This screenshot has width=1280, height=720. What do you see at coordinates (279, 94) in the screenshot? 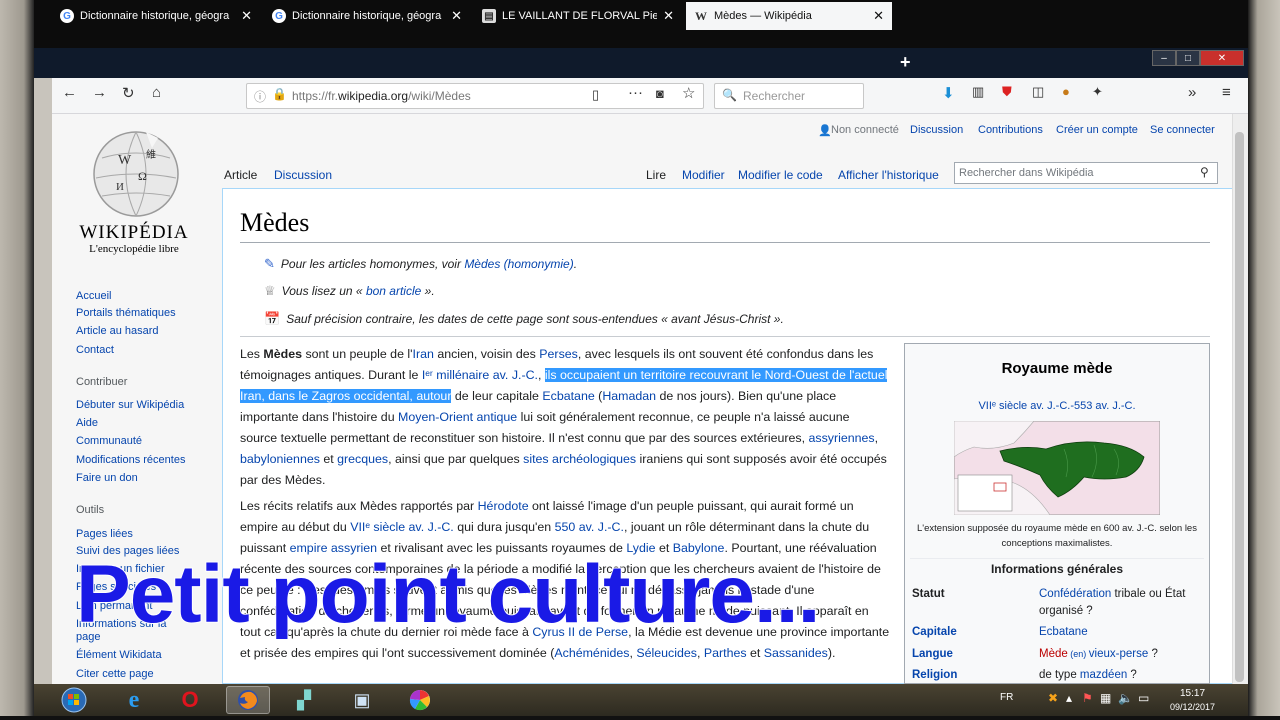
I see `lock-icon: 🔒` at bounding box center [279, 94].